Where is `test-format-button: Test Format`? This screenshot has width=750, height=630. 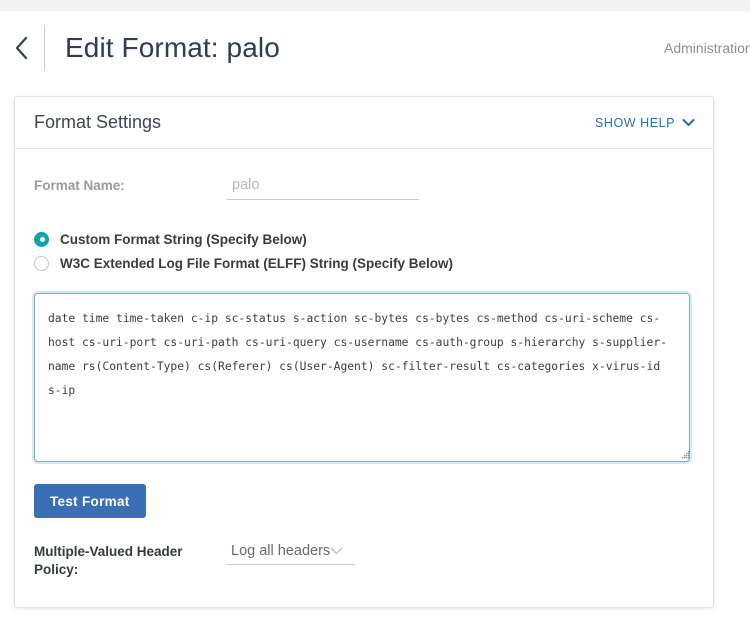
test-format-button: Test Format is located at coordinates (90, 501).